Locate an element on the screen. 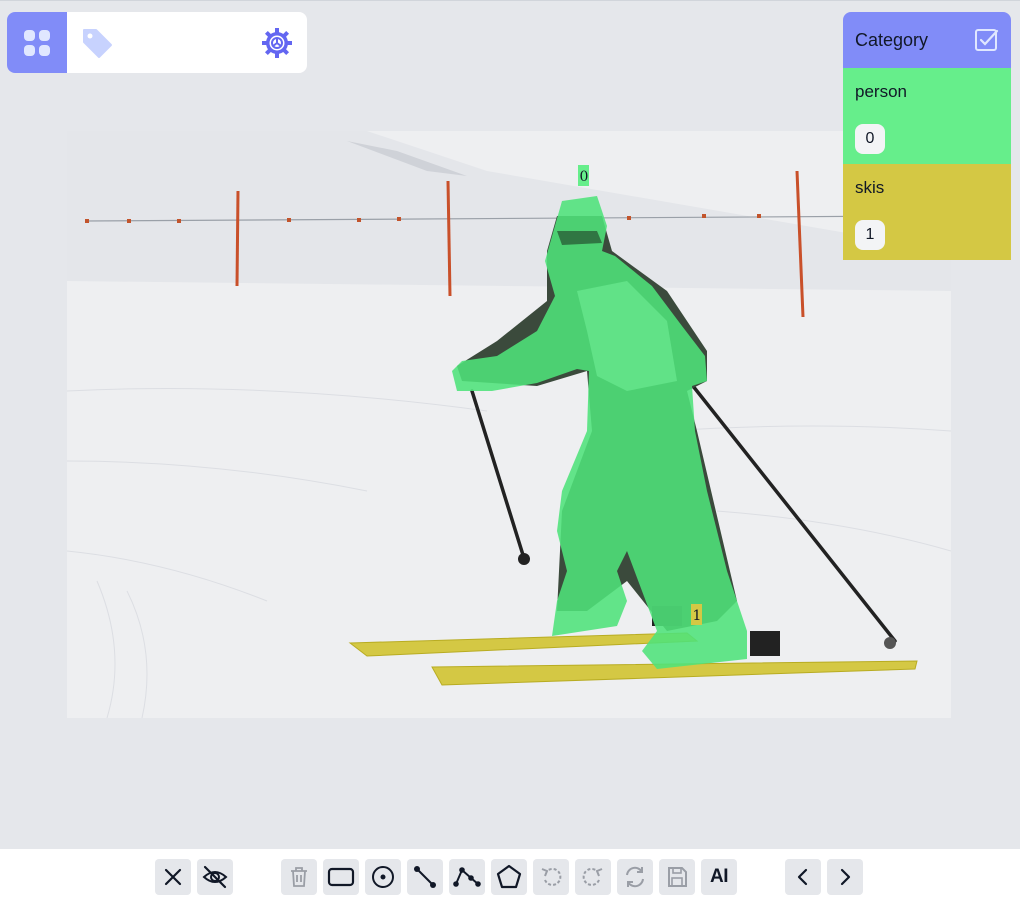 Image resolution: width=1020 pixels, height=901 pixels. settings-gear-icon is located at coordinates (277, 42).